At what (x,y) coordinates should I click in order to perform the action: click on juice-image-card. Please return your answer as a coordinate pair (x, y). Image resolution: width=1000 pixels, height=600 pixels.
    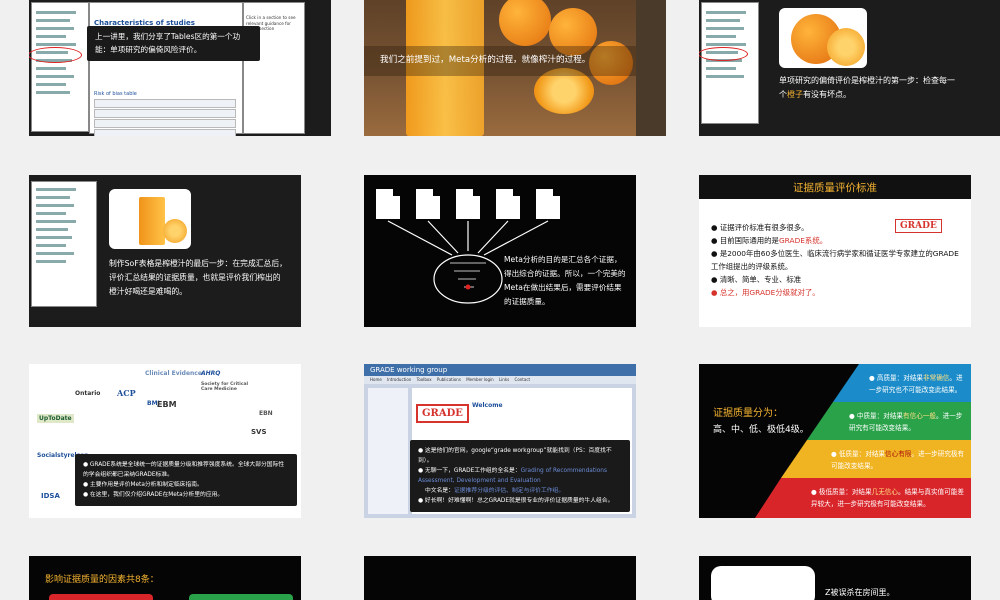
    Looking at the image, I should click on (150, 219).